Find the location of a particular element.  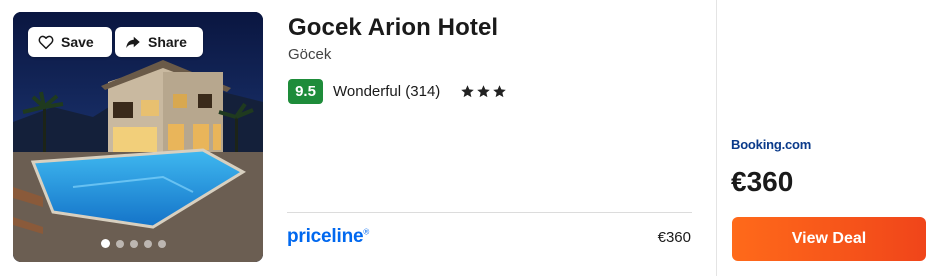

rating-row: 9.5 Wonderful (314) is located at coordinates (397, 91).